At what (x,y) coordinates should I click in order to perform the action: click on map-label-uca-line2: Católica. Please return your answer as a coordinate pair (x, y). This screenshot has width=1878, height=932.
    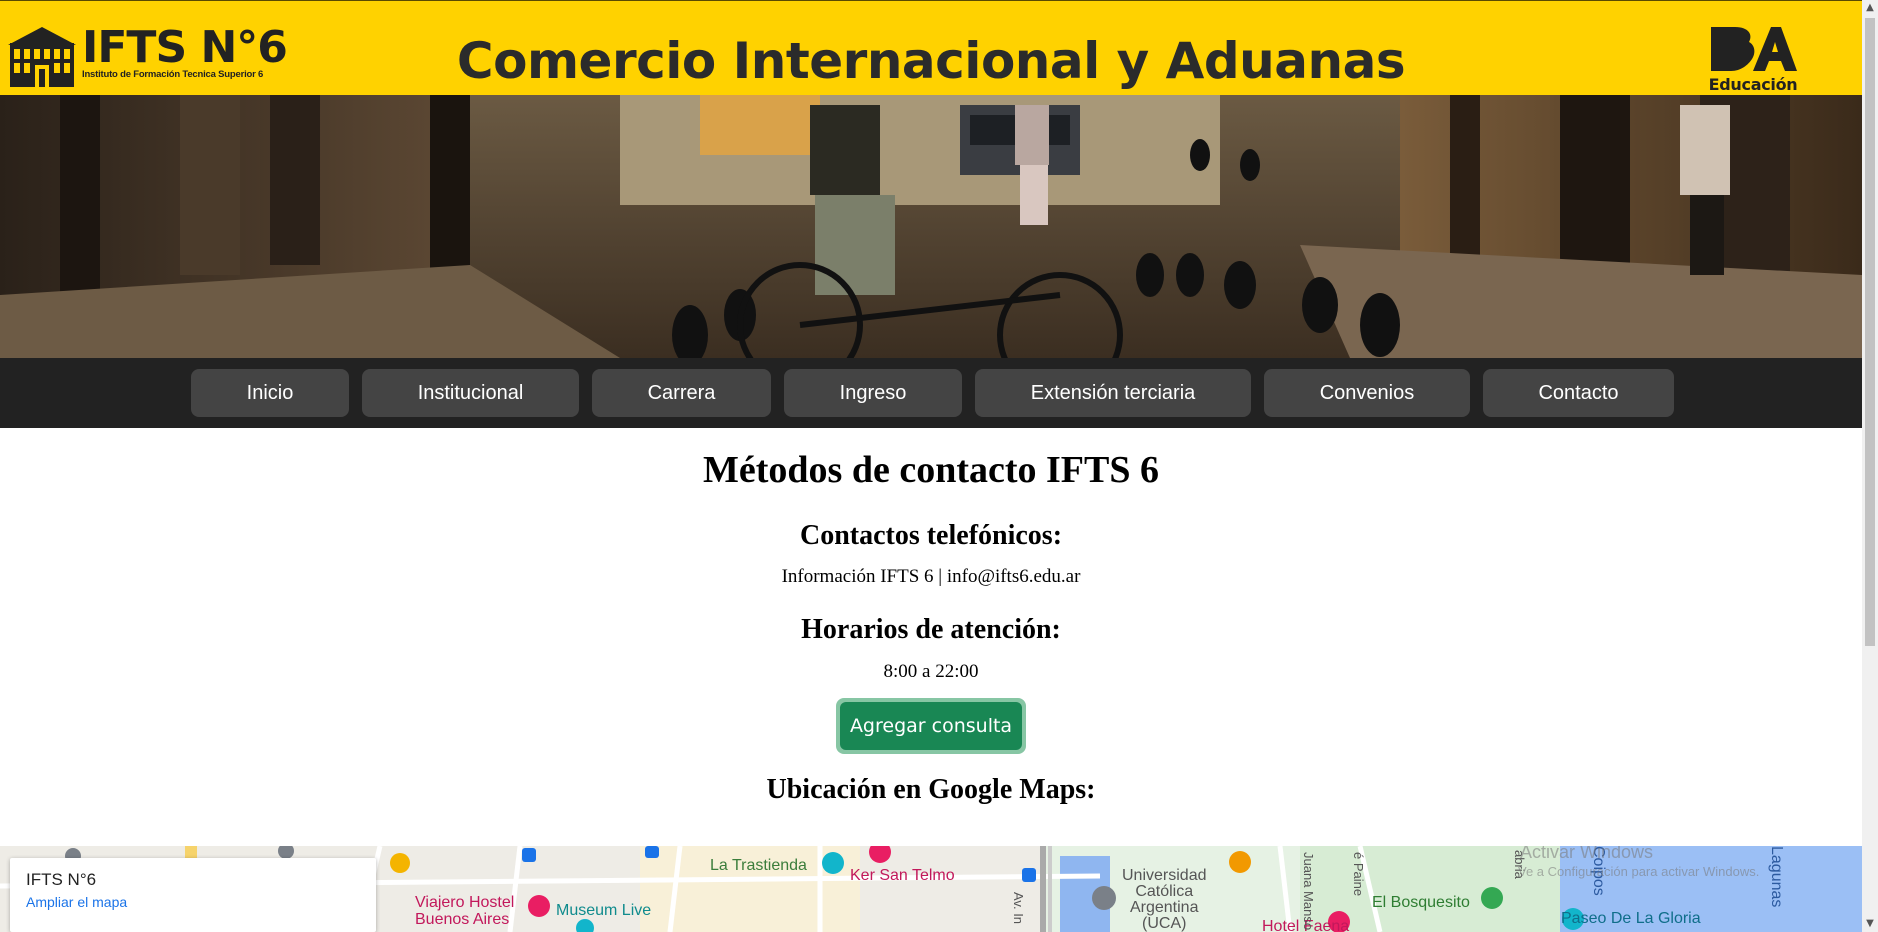
    Looking at the image, I should click on (1164, 891).